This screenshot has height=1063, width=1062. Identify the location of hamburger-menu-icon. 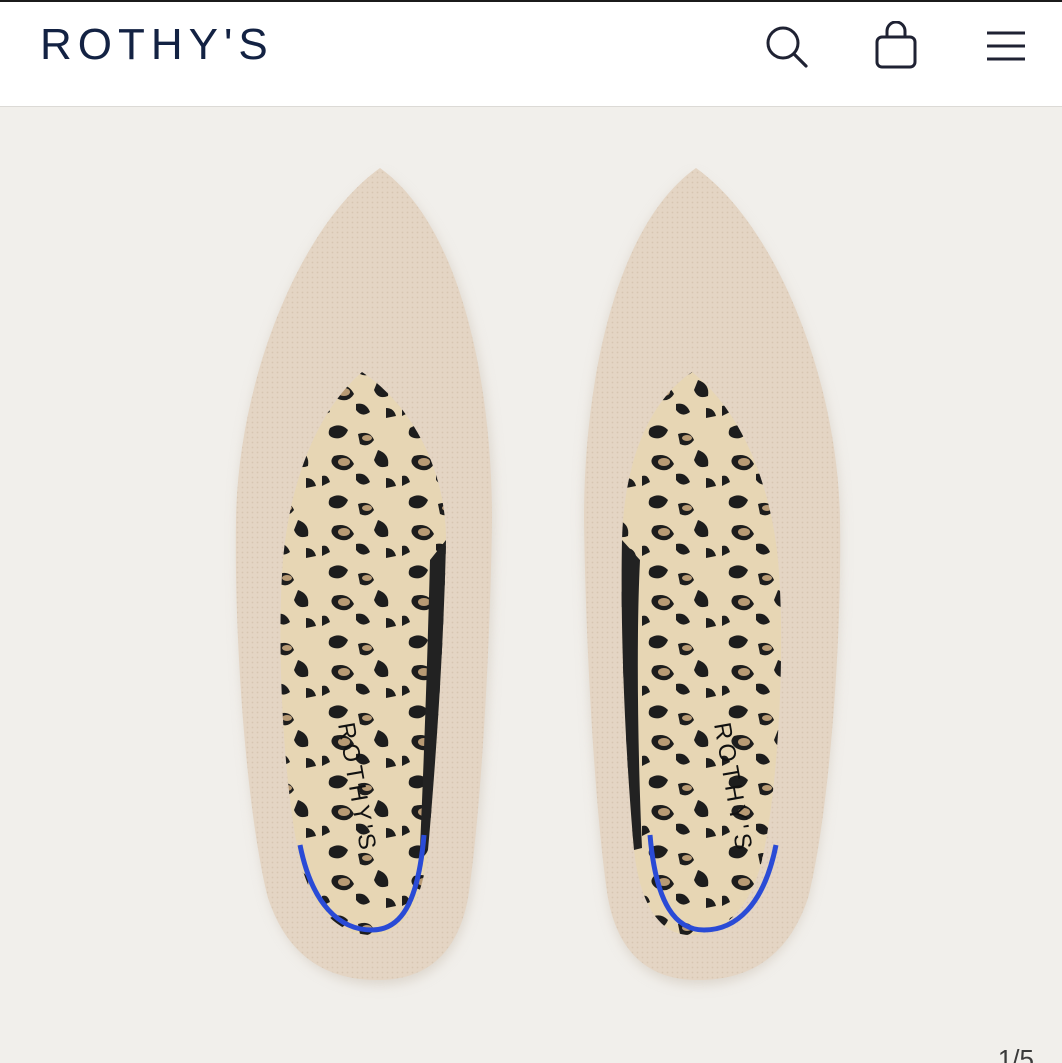
(1006, 46).